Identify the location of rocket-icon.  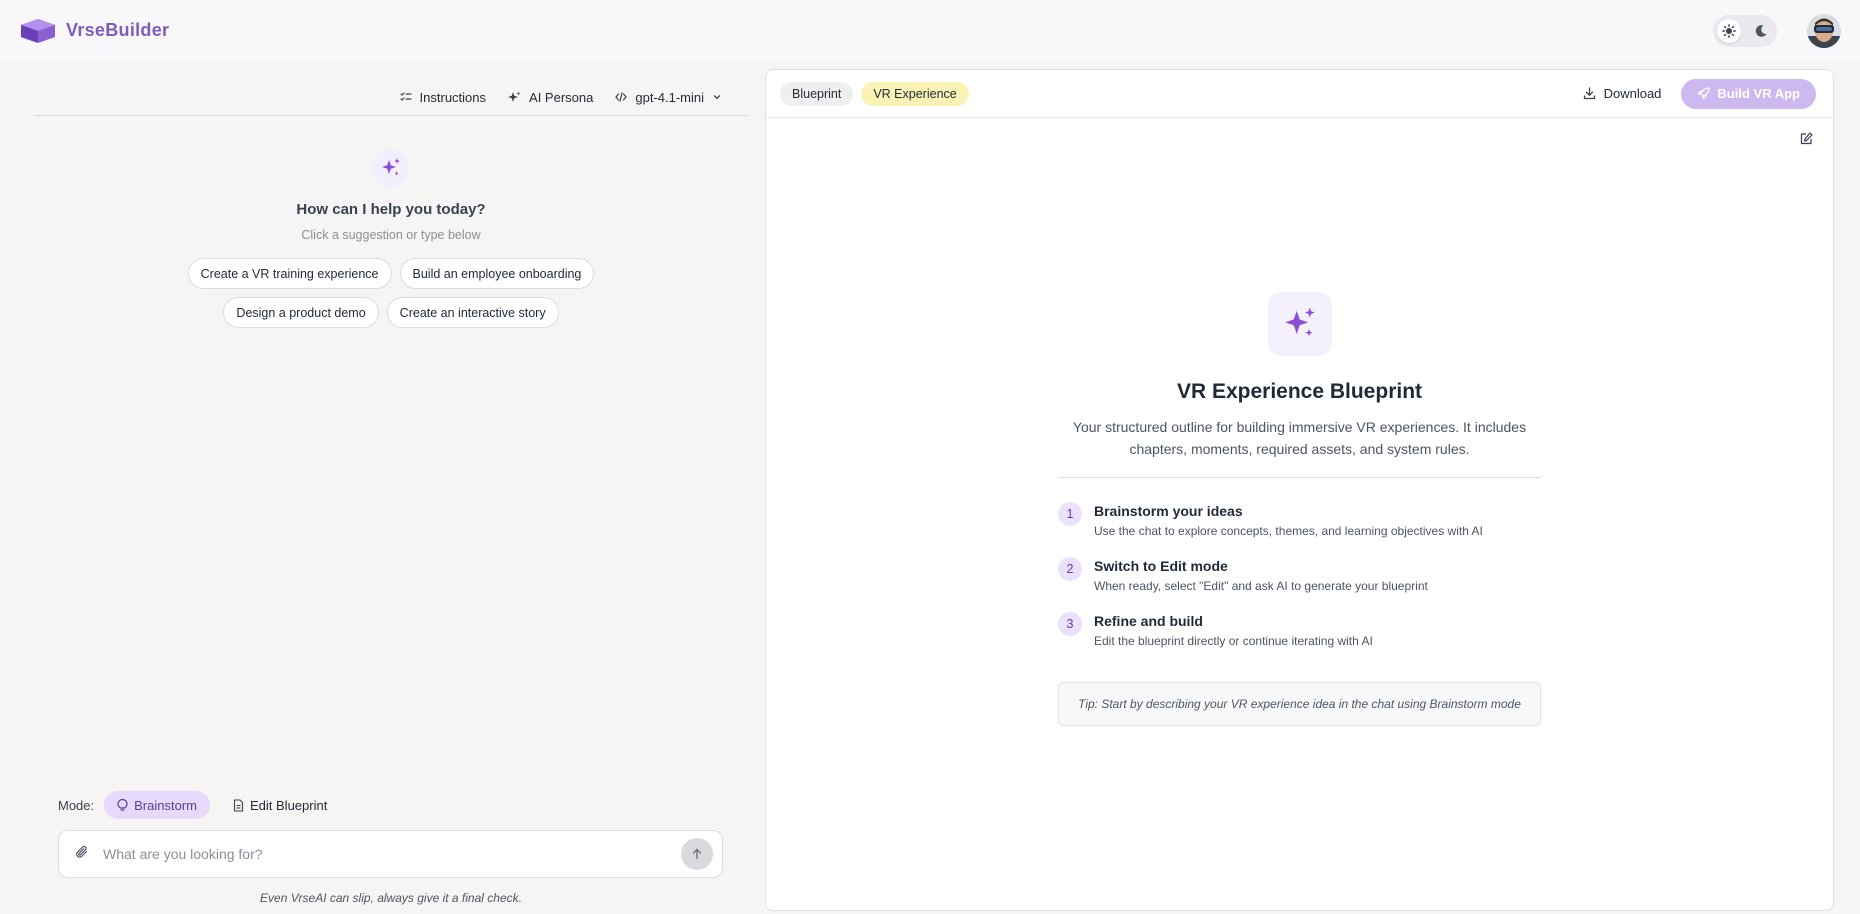
(1704, 93).